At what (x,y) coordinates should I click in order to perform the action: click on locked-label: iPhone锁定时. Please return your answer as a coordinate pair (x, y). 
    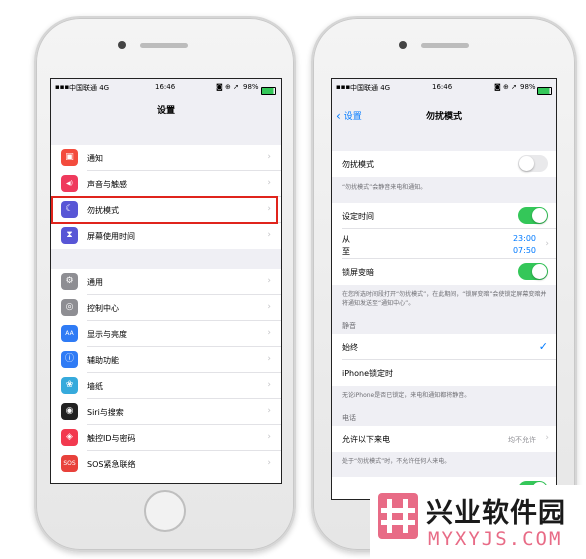
    Looking at the image, I should click on (368, 373).